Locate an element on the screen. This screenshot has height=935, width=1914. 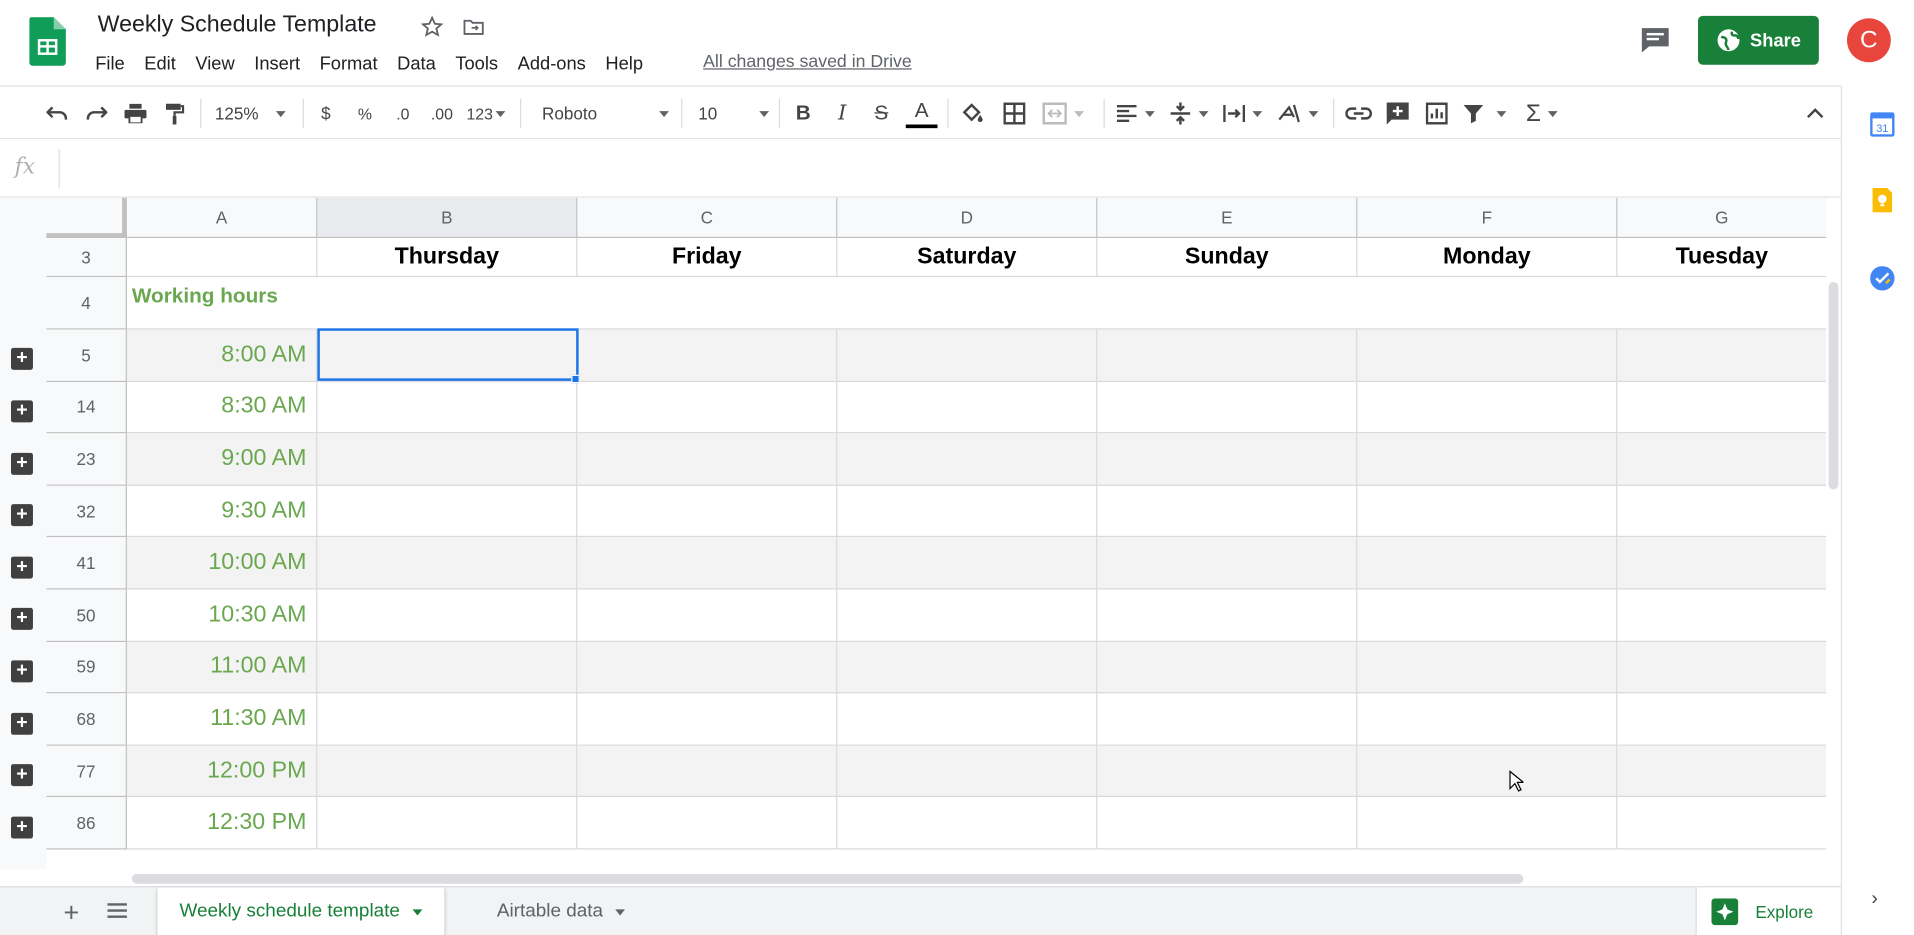
day-header: Sunday is located at coordinates (1227, 258).